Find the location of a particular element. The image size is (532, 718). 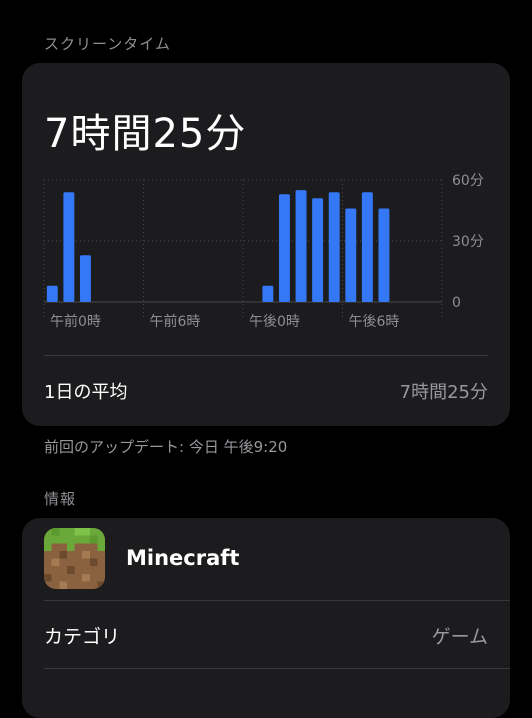

x-tick-label: 午後0時 is located at coordinates (274, 322).